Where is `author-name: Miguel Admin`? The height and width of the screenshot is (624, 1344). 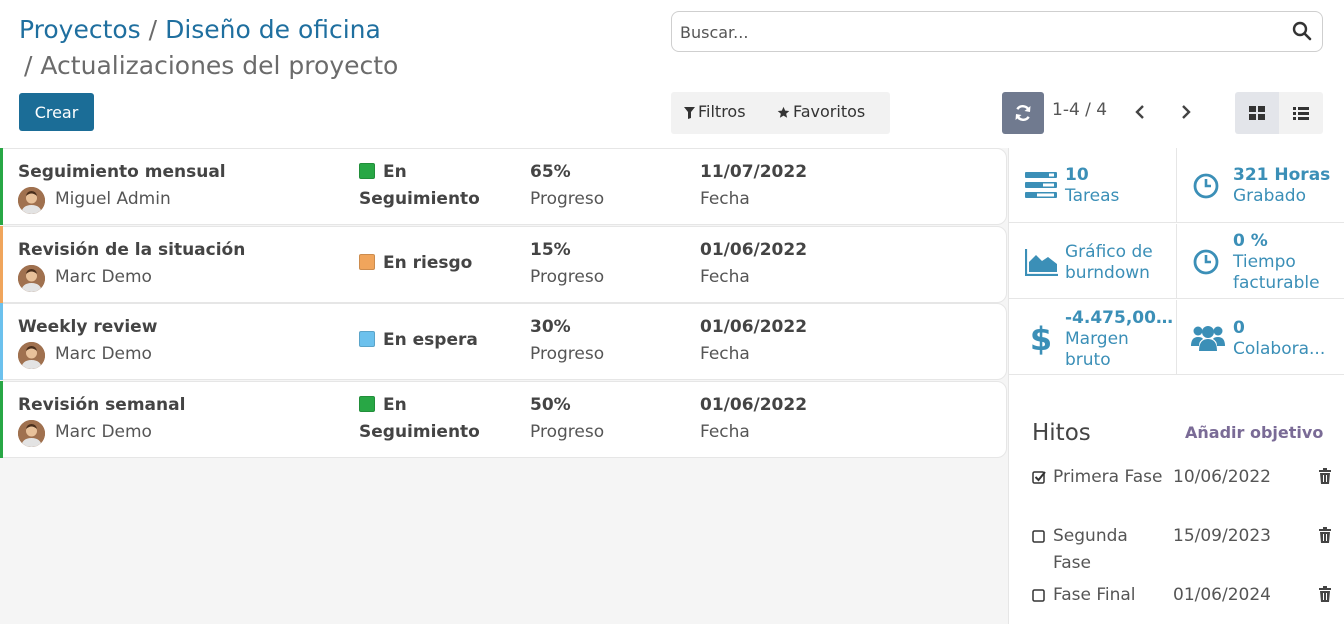
author-name: Miguel Admin is located at coordinates (113, 199).